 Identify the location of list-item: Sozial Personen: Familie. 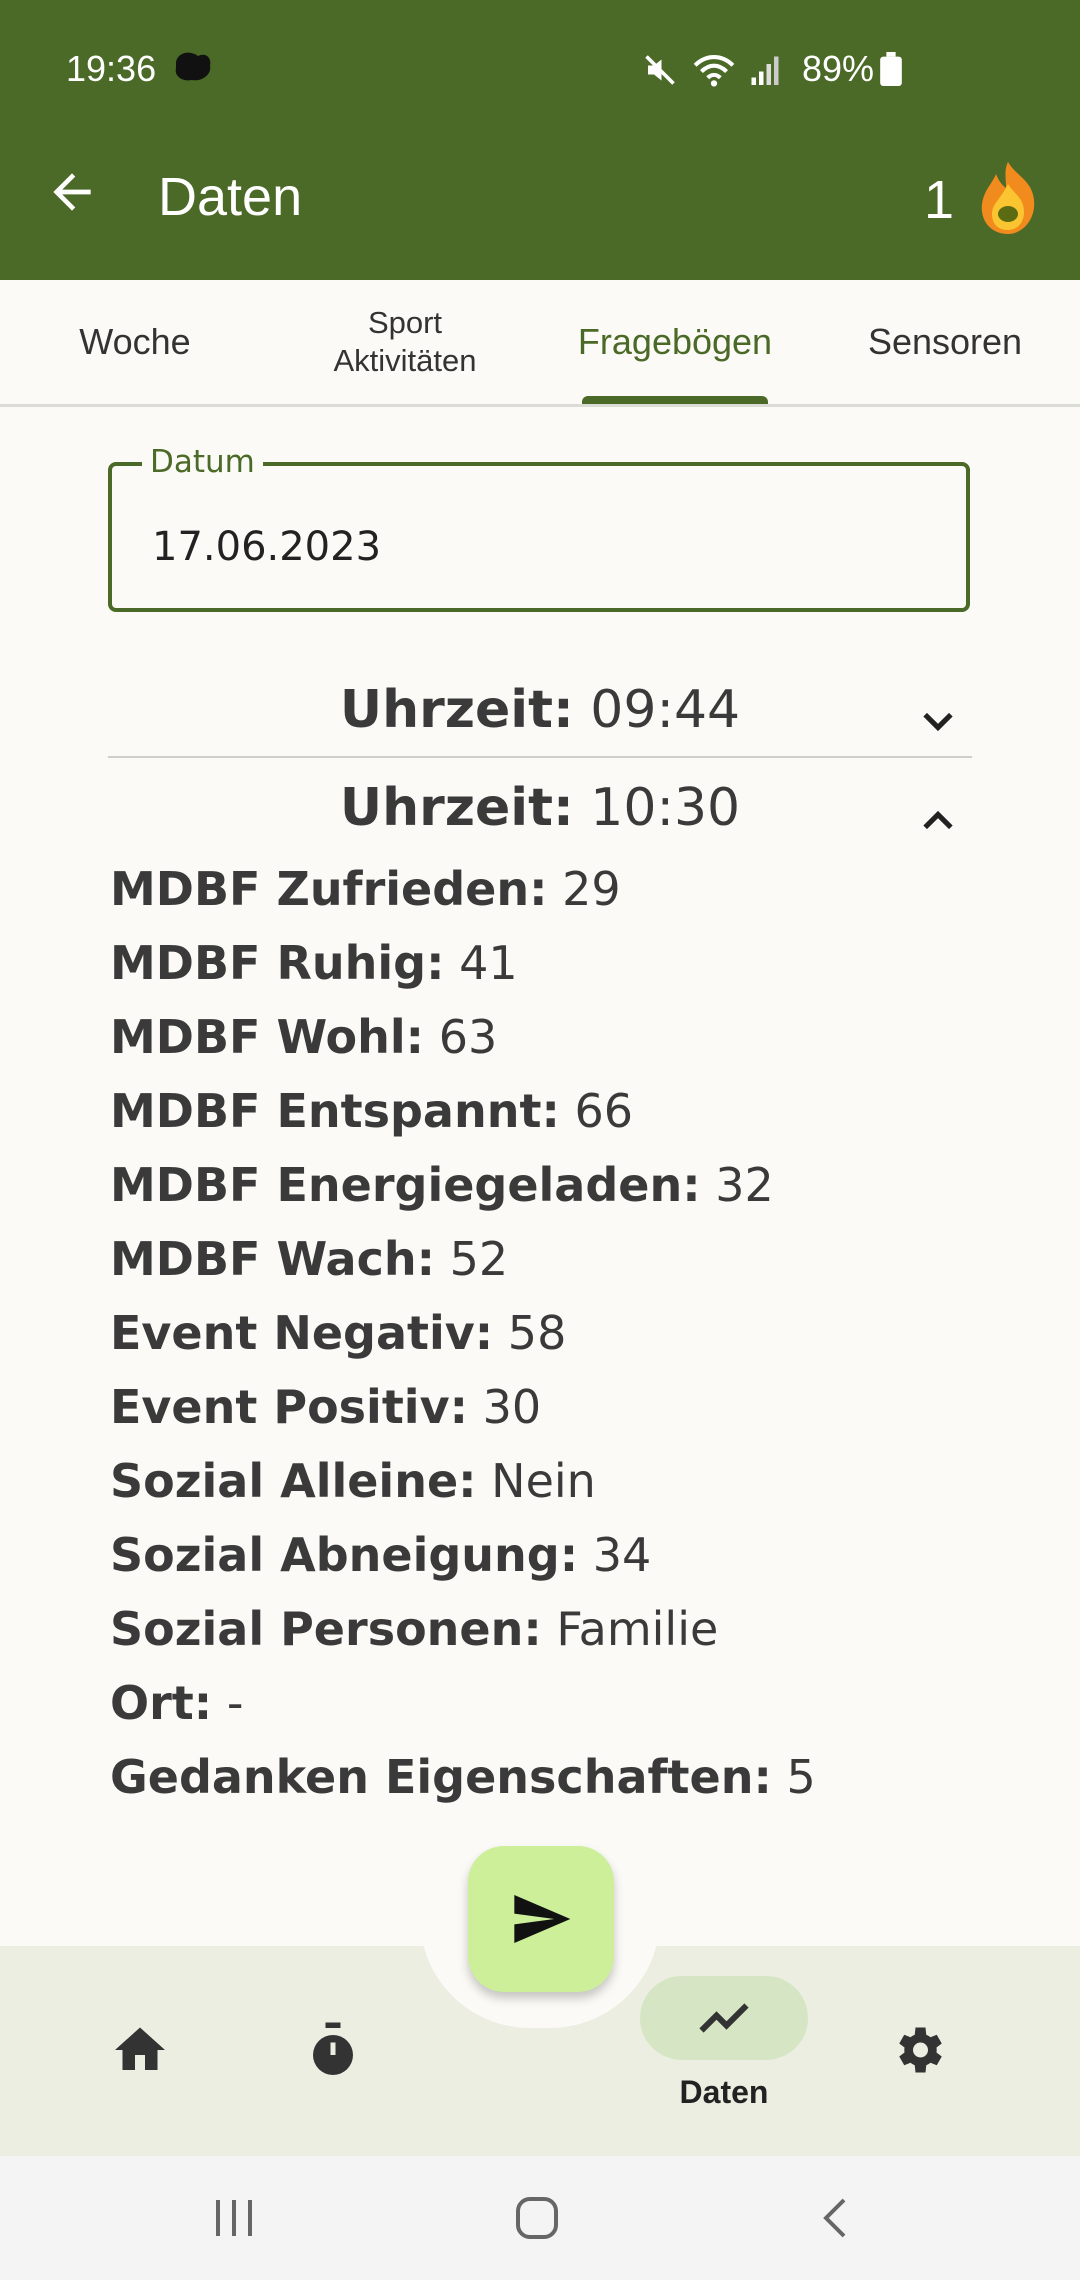
(414, 1629).